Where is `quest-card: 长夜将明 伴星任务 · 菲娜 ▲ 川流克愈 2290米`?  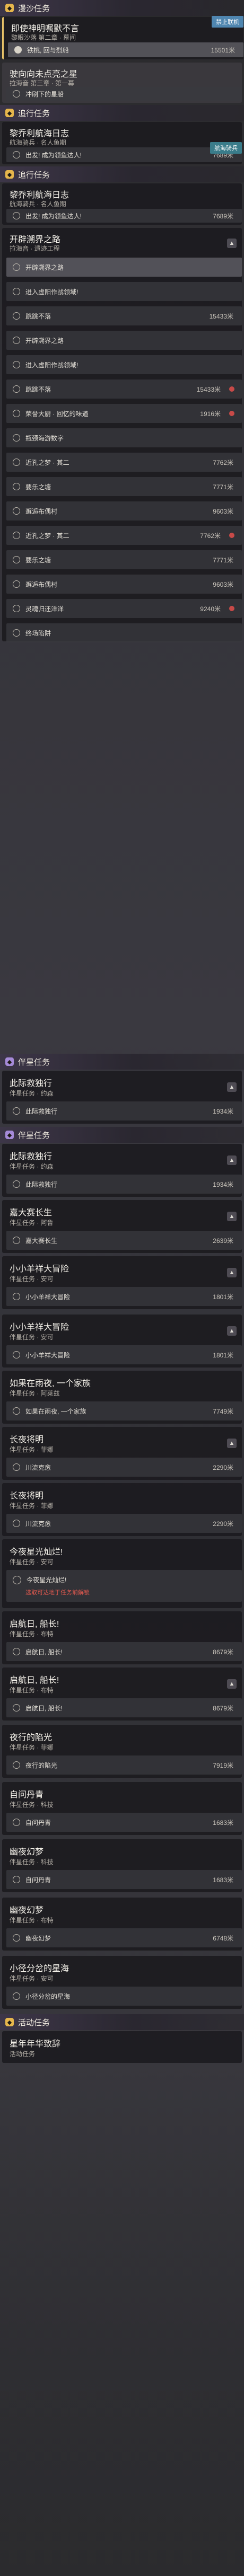 quest-card: 长夜将明 伴星任务 · 菲娜 ▲ 川流克愈 2290米 is located at coordinates (122, 1453).